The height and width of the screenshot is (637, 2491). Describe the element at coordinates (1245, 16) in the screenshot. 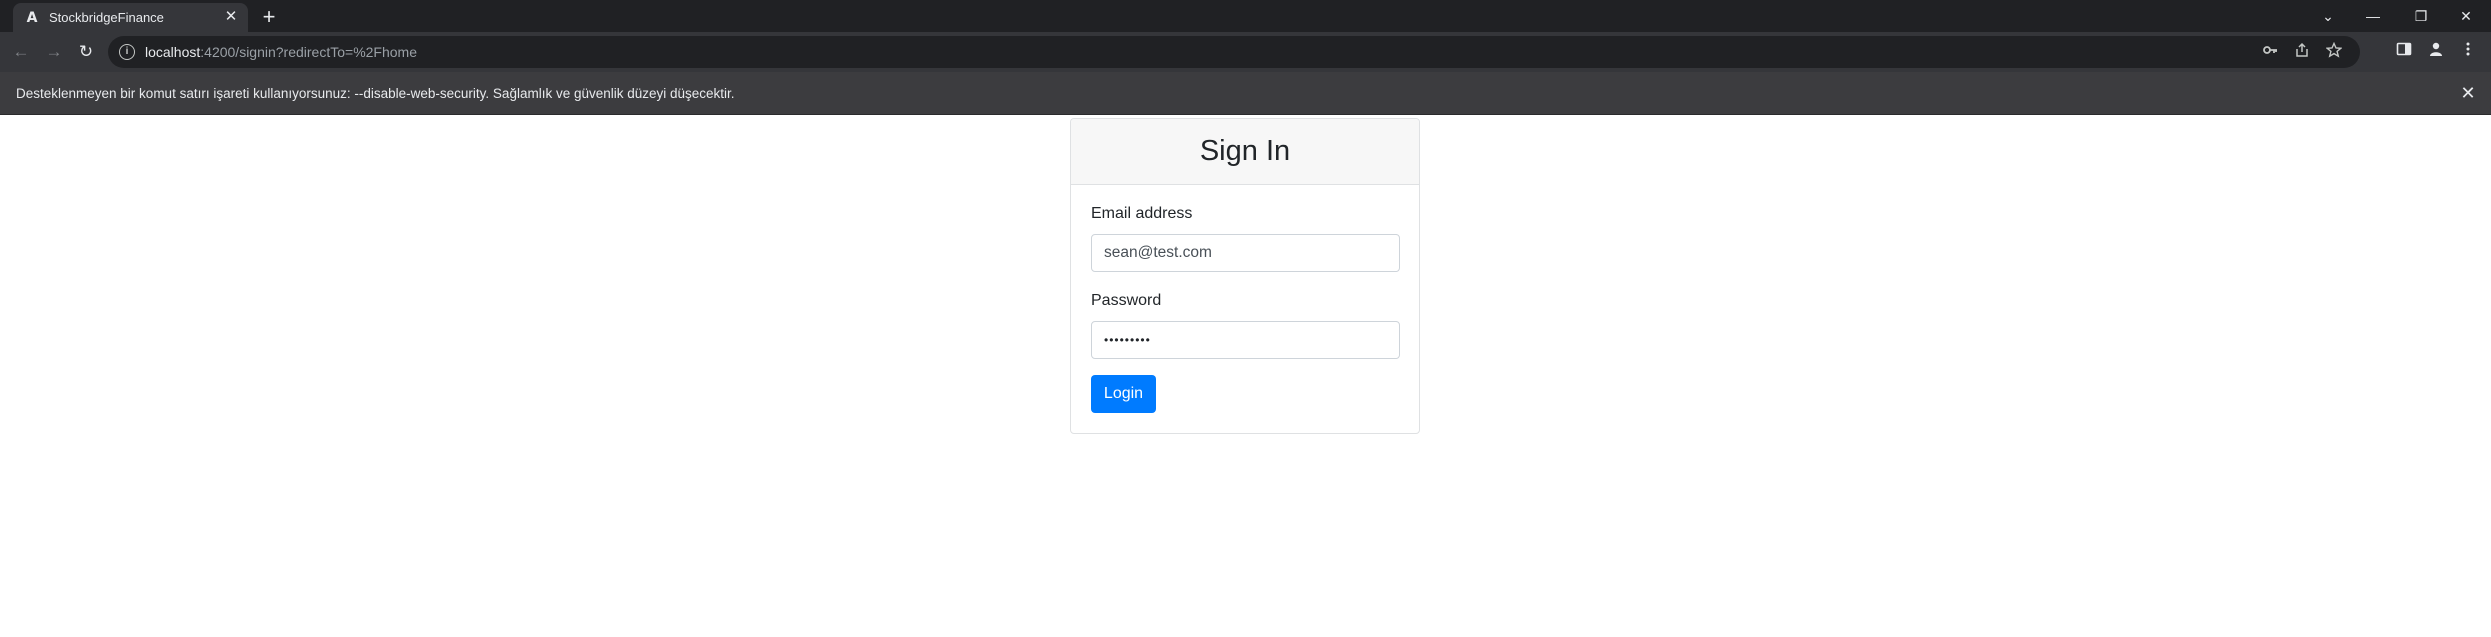

I see `browser-tab-strip: A StockbridgeFinance ✕ + ⌄ — ❐ ✕` at that location.